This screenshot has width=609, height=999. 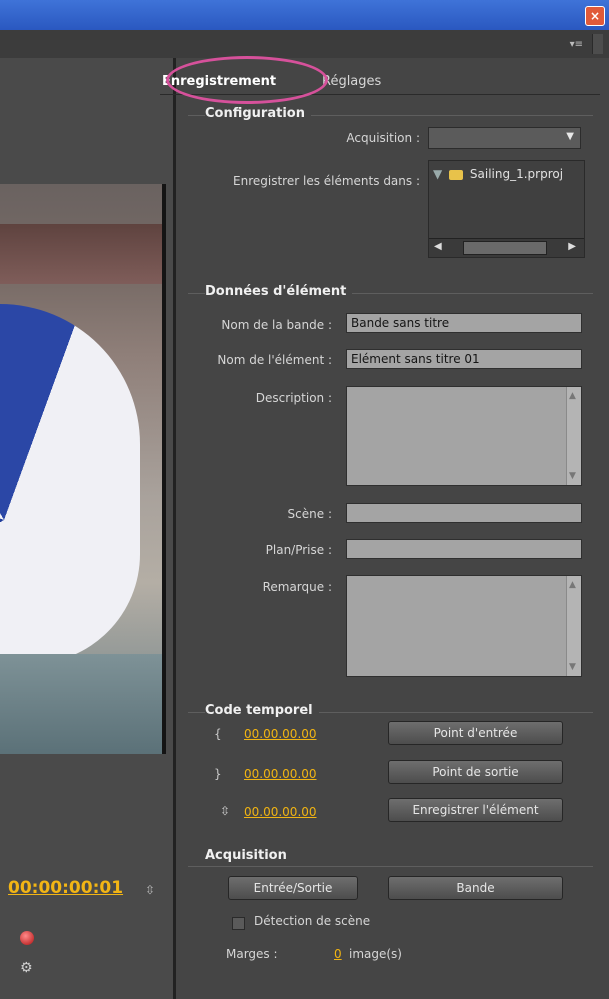 I want to click on description-label: Description :, so click(x=293, y=398).